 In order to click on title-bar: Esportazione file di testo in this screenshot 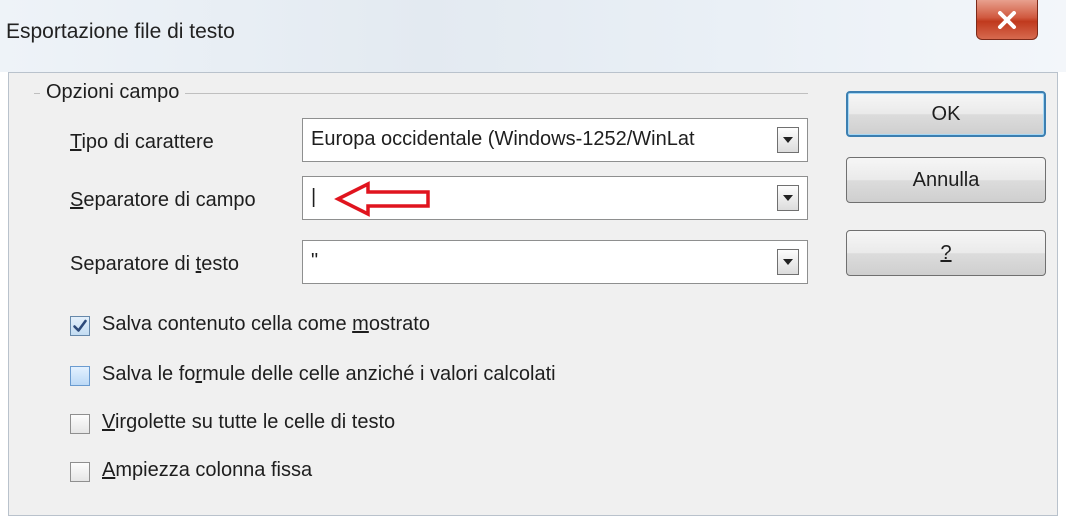, I will do `click(533, 36)`.